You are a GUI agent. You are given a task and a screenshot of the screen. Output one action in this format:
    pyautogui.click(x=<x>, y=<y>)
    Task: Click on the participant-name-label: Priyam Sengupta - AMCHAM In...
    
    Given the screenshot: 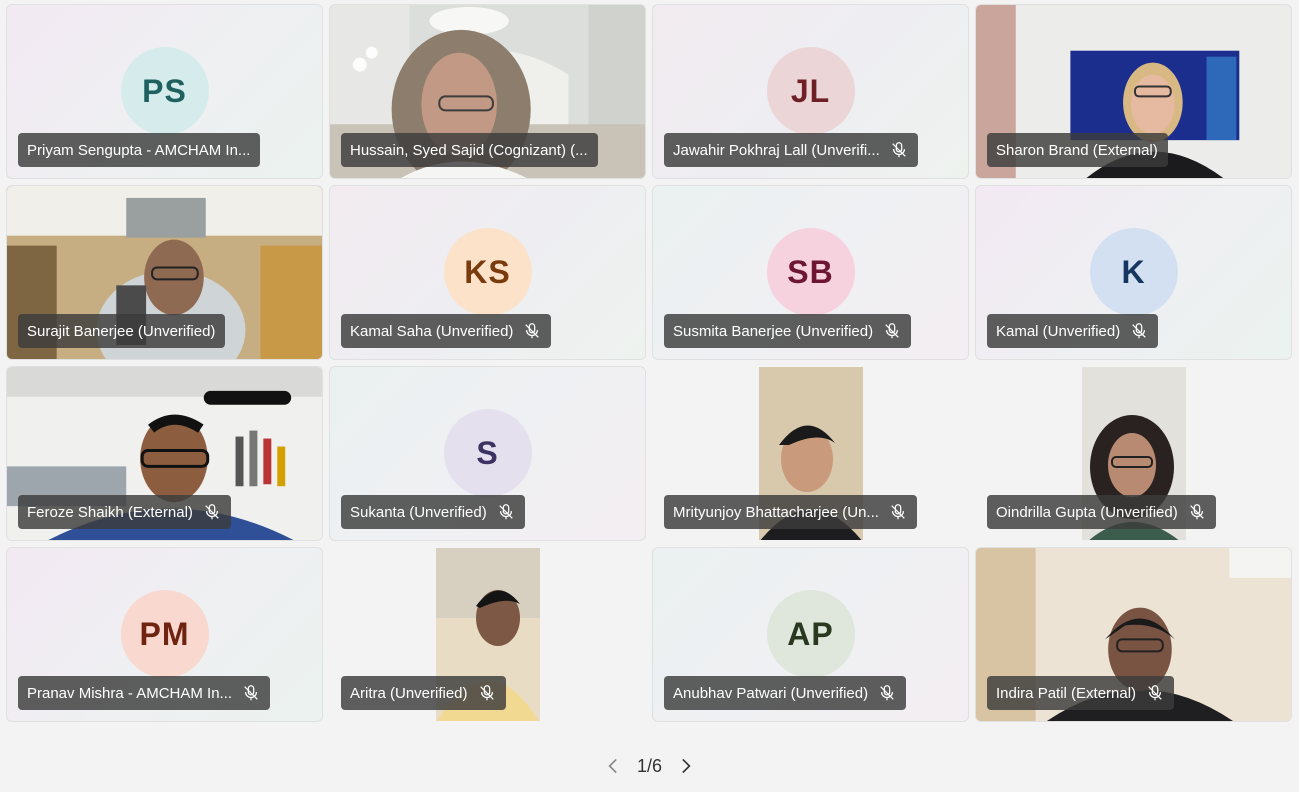 What is the action you would take?
    pyautogui.click(x=139, y=150)
    